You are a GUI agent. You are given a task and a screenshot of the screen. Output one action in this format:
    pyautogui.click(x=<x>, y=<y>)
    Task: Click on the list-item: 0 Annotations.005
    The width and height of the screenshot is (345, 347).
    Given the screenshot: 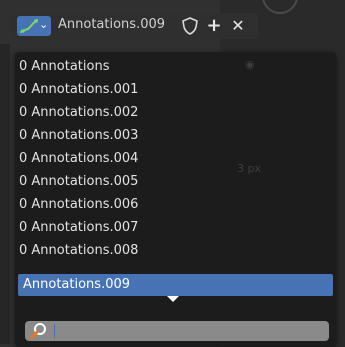 What is the action you would take?
    pyautogui.click(x=176, y=182)
    